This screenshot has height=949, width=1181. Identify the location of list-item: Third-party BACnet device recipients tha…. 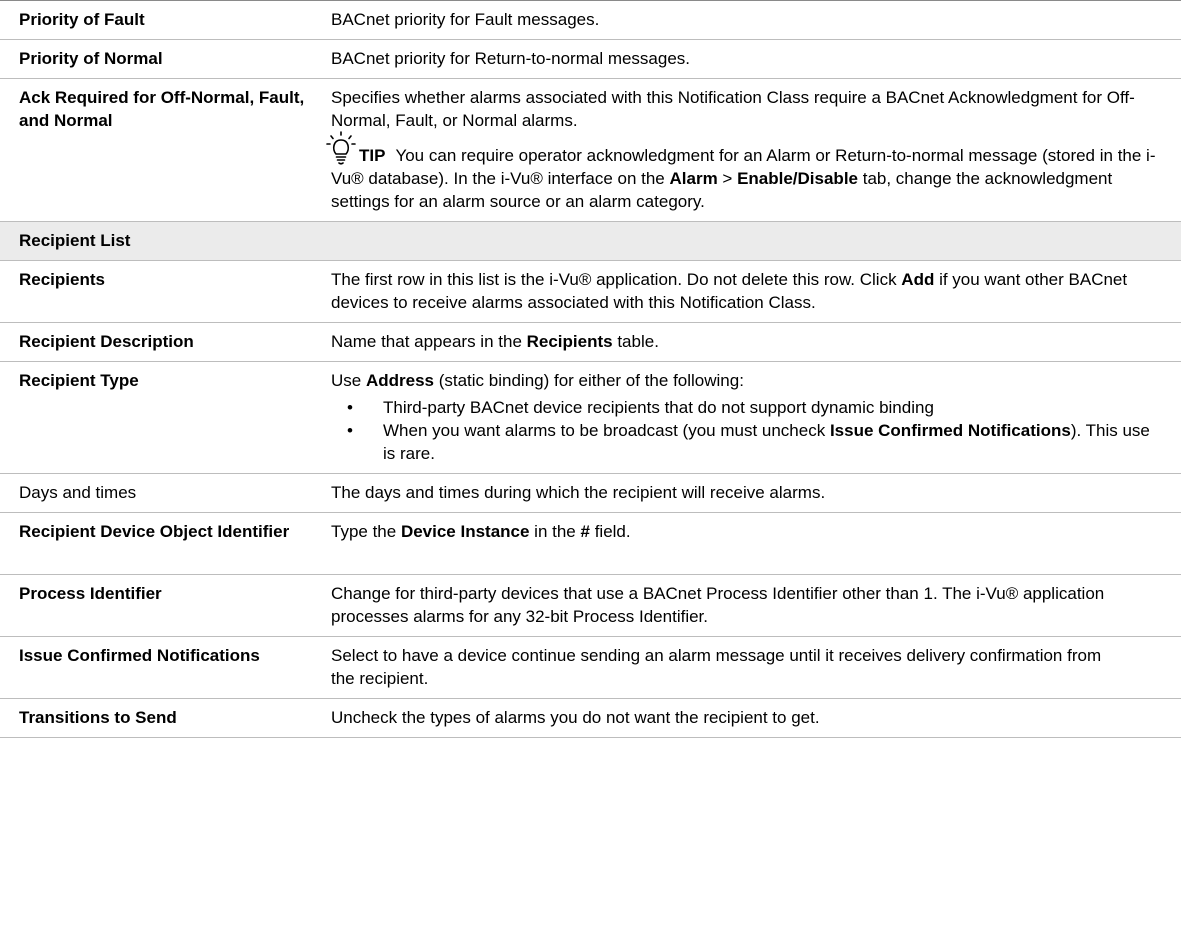
(747, 407).